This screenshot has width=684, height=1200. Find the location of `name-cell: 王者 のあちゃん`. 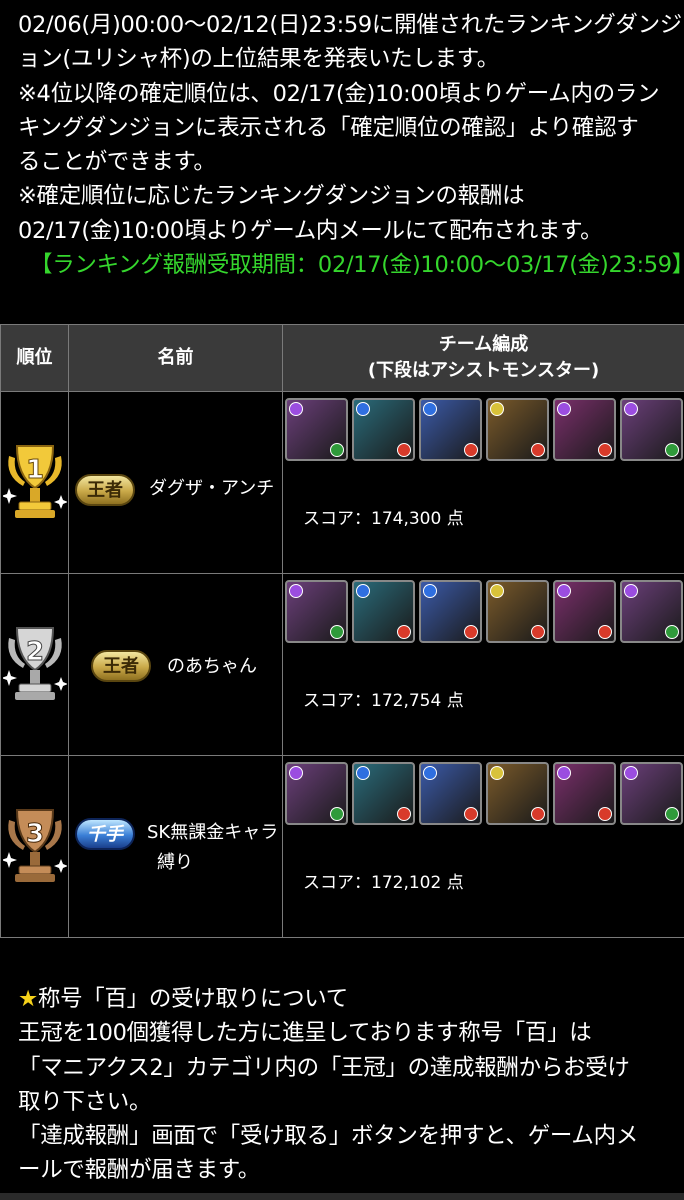

name-cell: 王者 のあちゃん is located at coordinates (175, 664).